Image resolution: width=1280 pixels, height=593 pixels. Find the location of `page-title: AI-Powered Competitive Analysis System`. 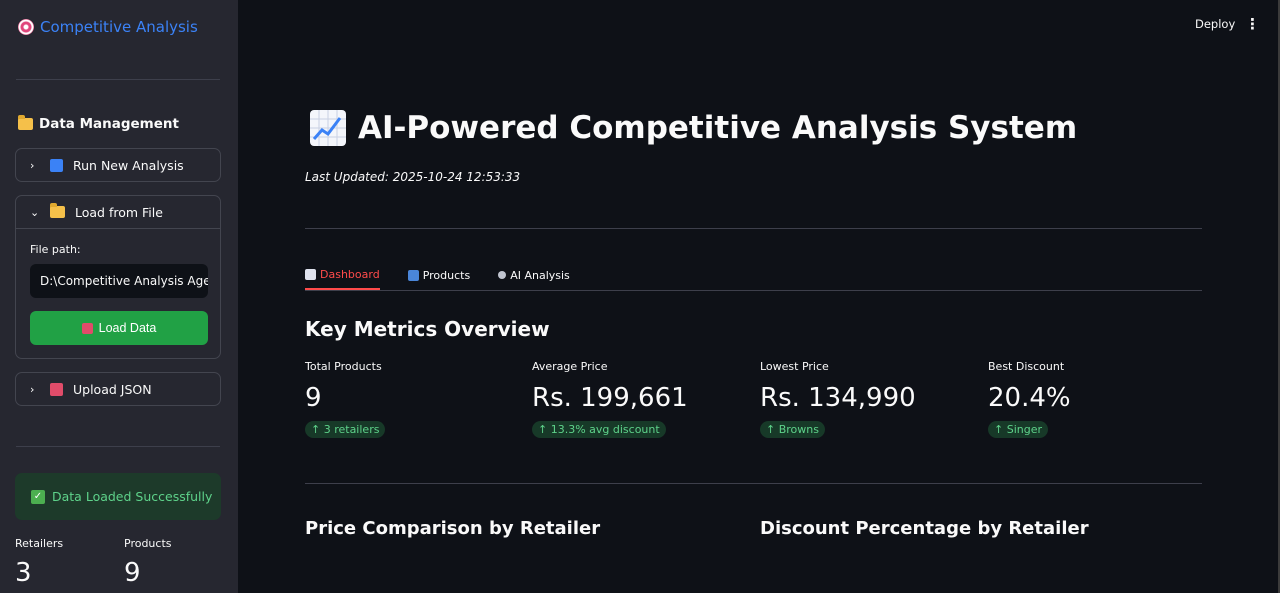

page-title: AI-Powered Competitive Analysis System is located at coordinates (693, 128).